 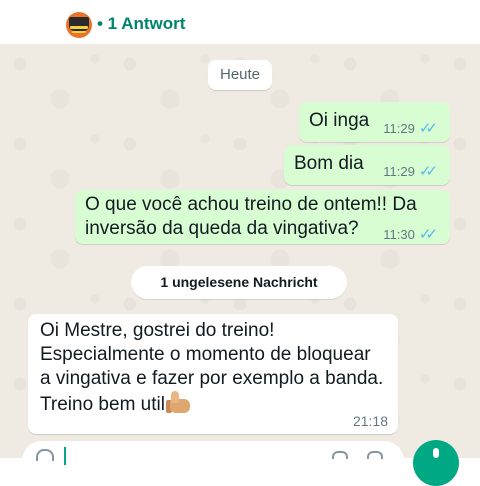 I want to click on message-text: Oi inga, so click(x=339, y=120).